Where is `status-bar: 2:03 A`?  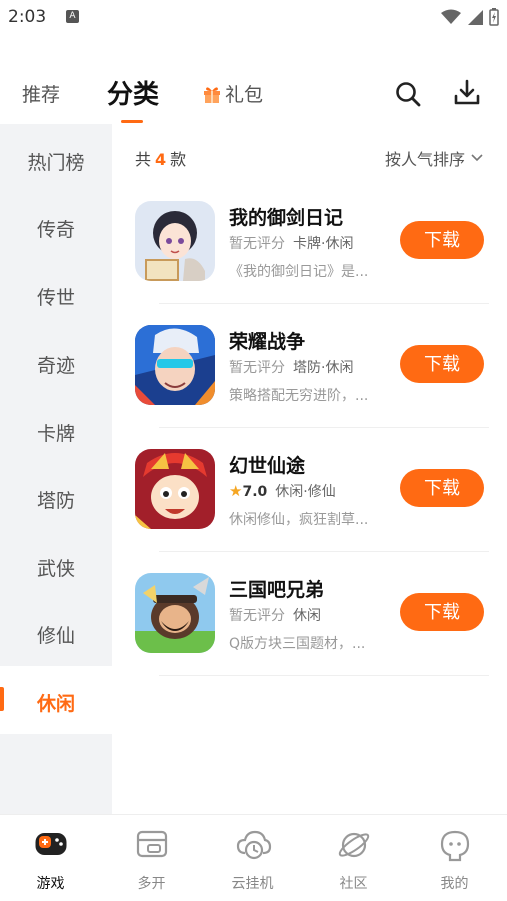 status-bar: 2:03 A is located at coordinates (253, 18).